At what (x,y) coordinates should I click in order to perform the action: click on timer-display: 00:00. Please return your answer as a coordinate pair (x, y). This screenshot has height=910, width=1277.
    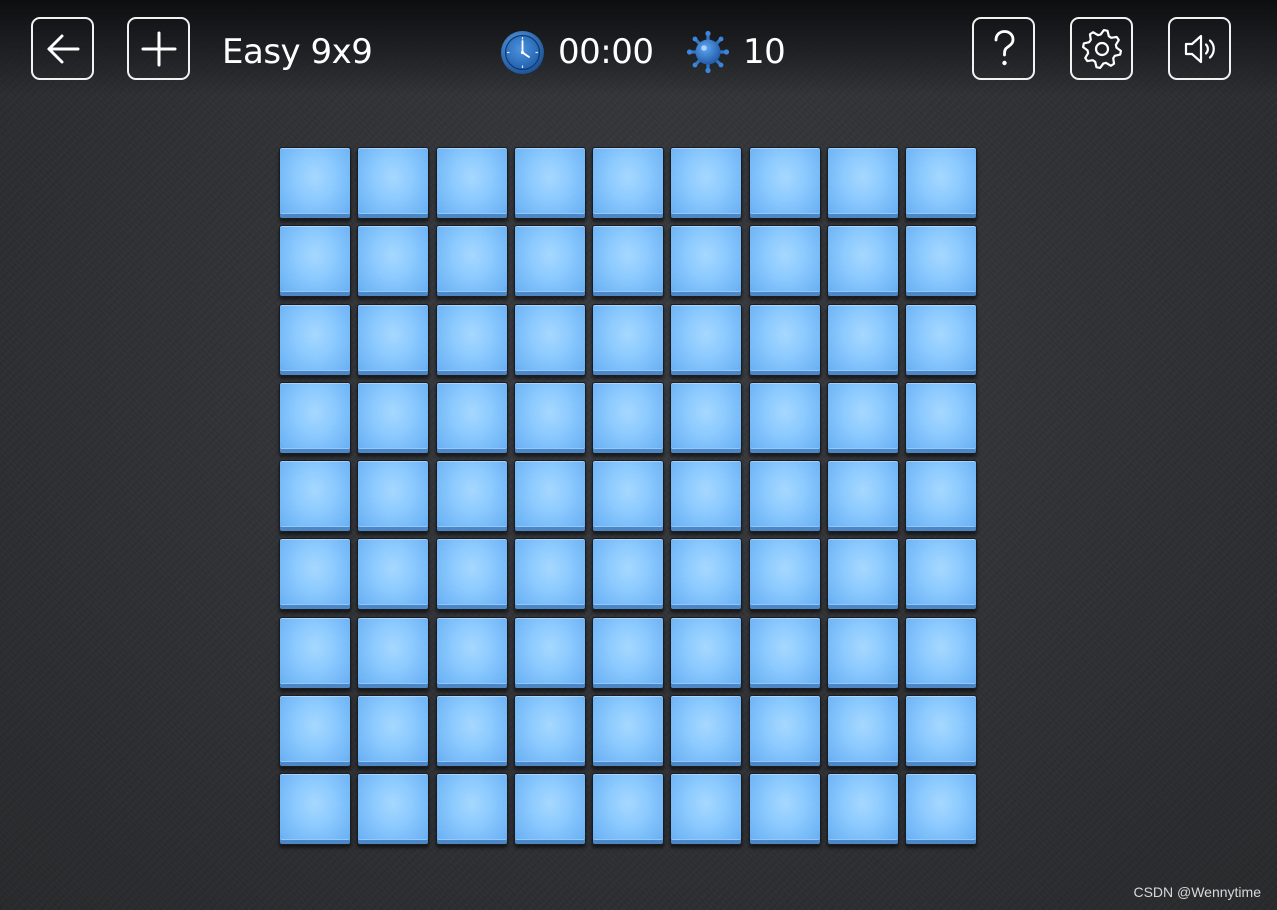
    Looking at the image, I should click on (577, 52).